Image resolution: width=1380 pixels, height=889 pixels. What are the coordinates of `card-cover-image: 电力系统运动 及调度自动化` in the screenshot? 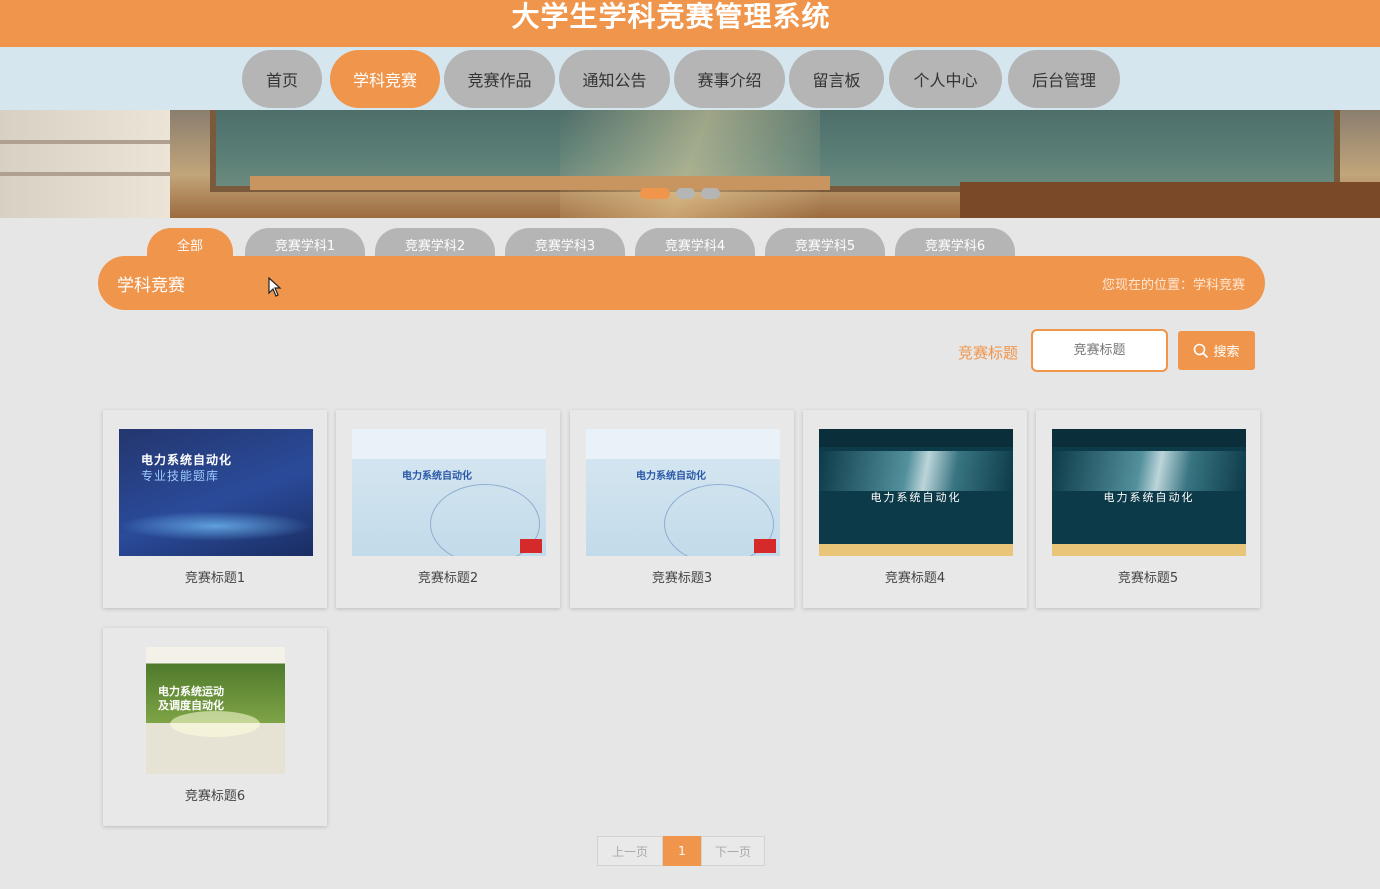 It's located at (215, 710).